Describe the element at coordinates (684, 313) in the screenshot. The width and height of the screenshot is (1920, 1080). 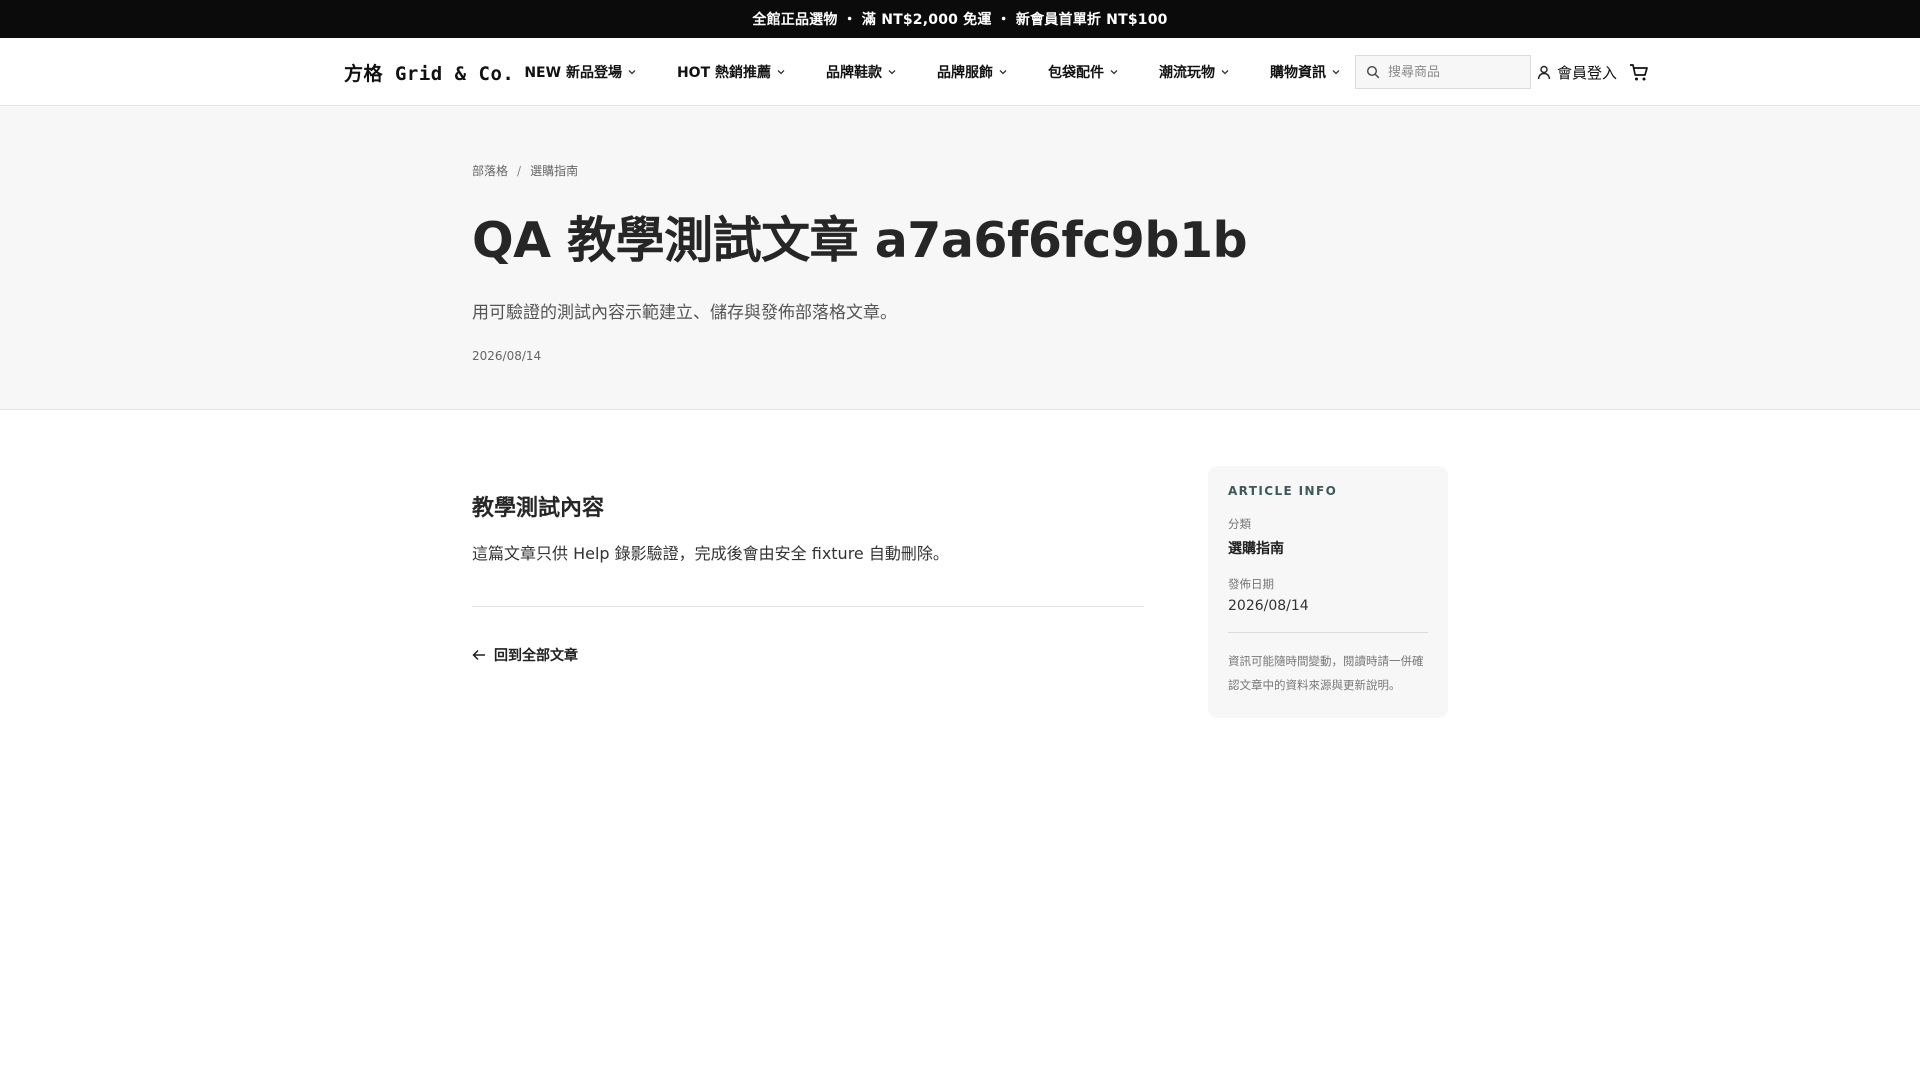
I see `article-subtitle: 用可驗證的測試內容示範建立、儲存與發佈部落格文章。` at that location.